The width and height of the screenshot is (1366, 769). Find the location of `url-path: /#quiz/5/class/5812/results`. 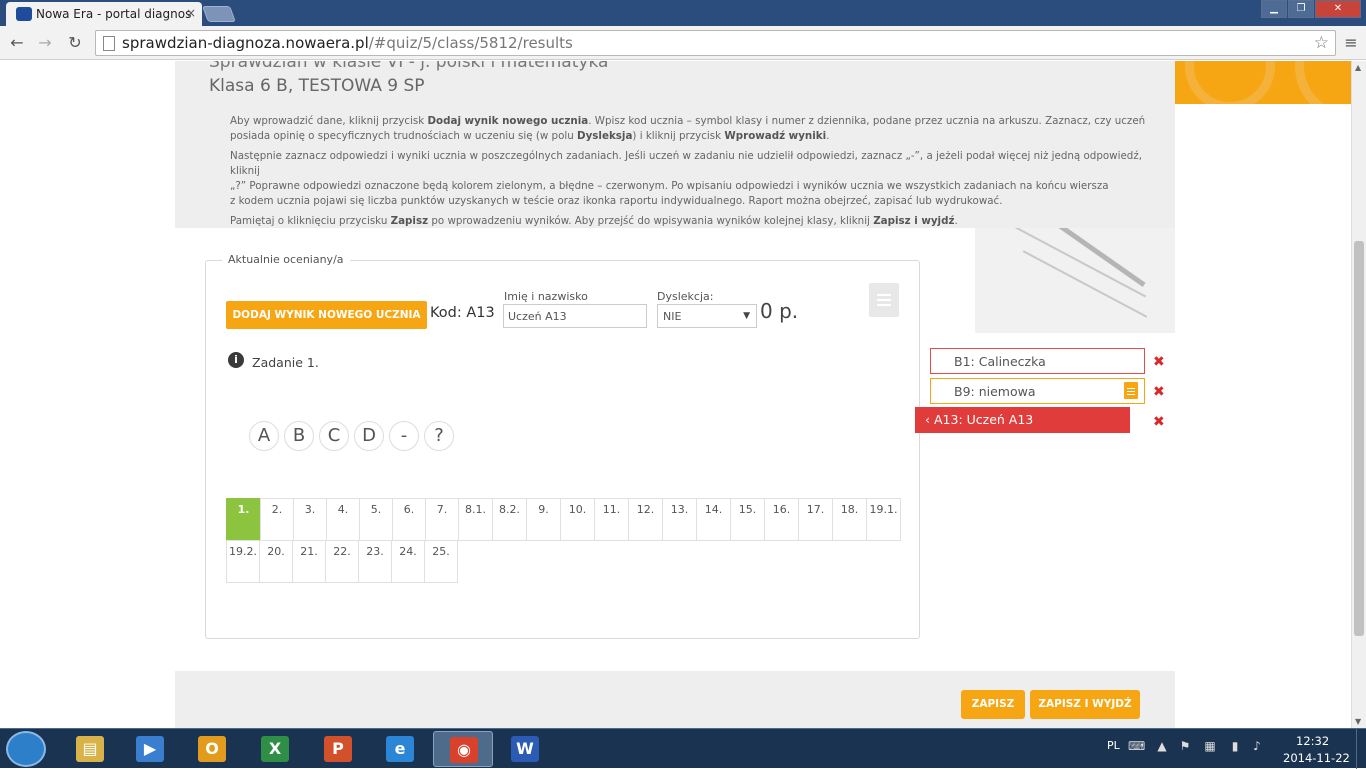

url-path: /#quiz/5/class/5812/results is located at coordinates (470, 43).